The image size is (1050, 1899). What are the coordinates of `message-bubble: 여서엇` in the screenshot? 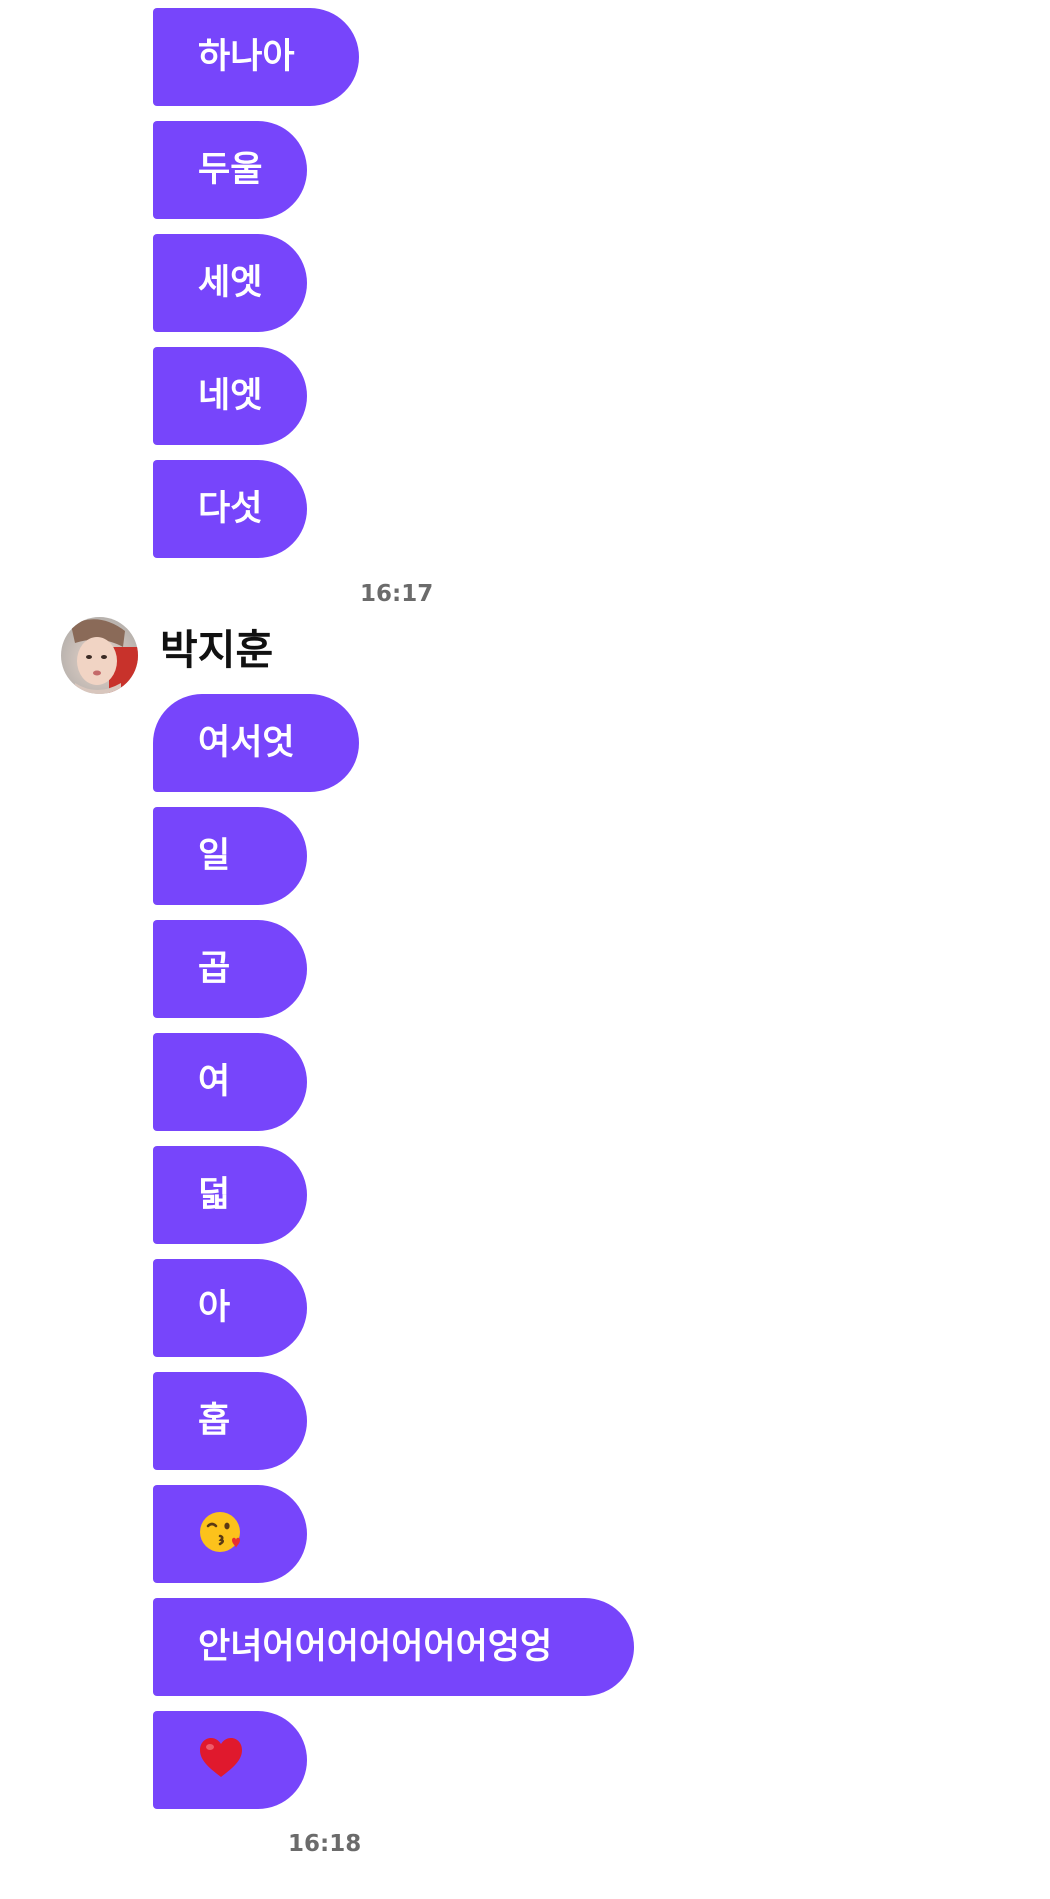 It's located at (256, 743).